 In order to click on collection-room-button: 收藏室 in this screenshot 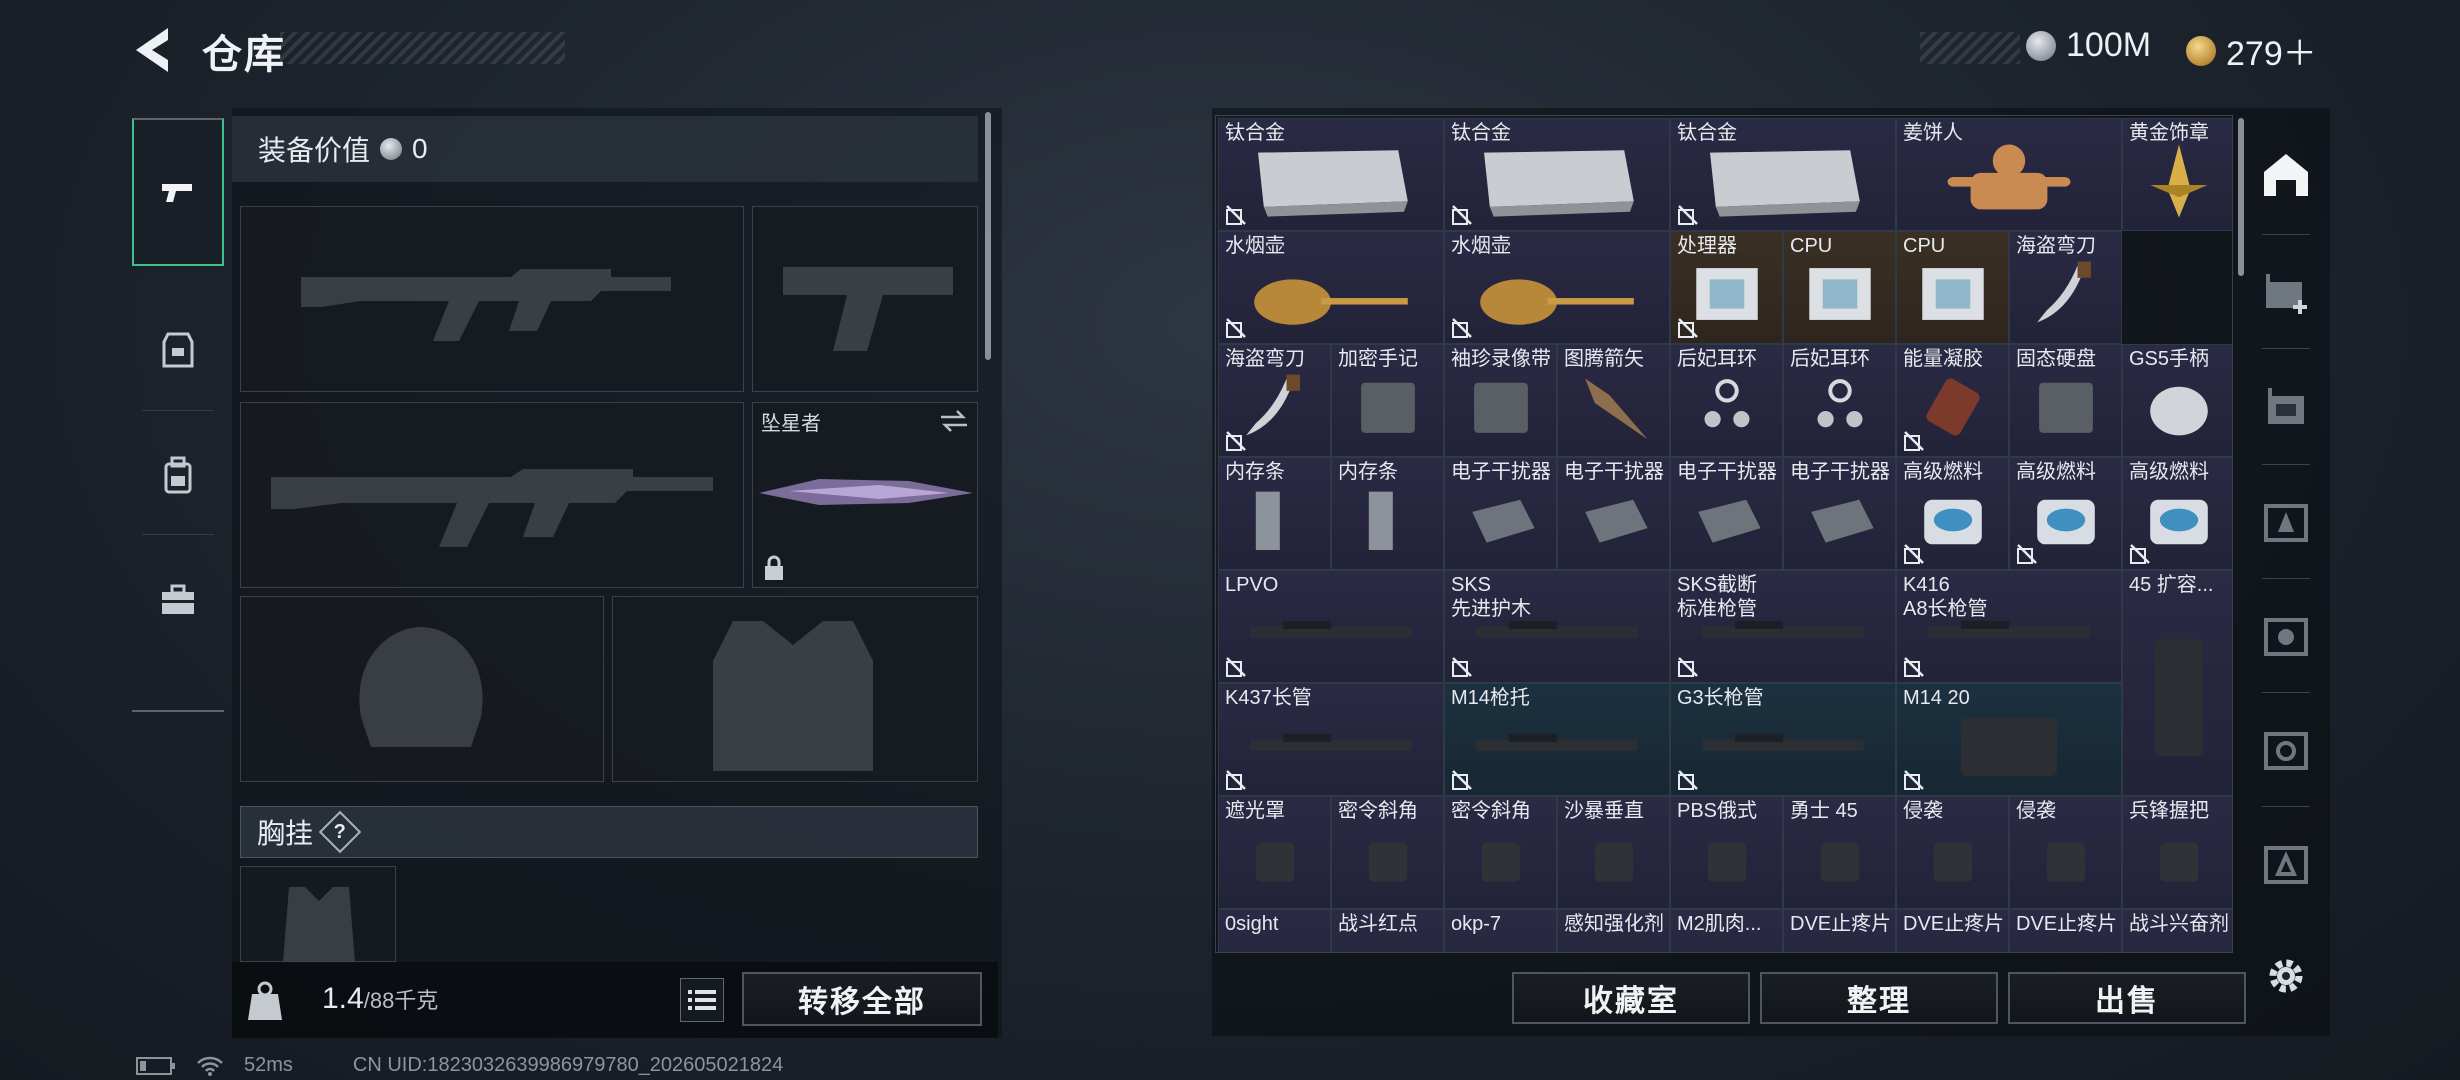, I will do `click(1631, 998)`.